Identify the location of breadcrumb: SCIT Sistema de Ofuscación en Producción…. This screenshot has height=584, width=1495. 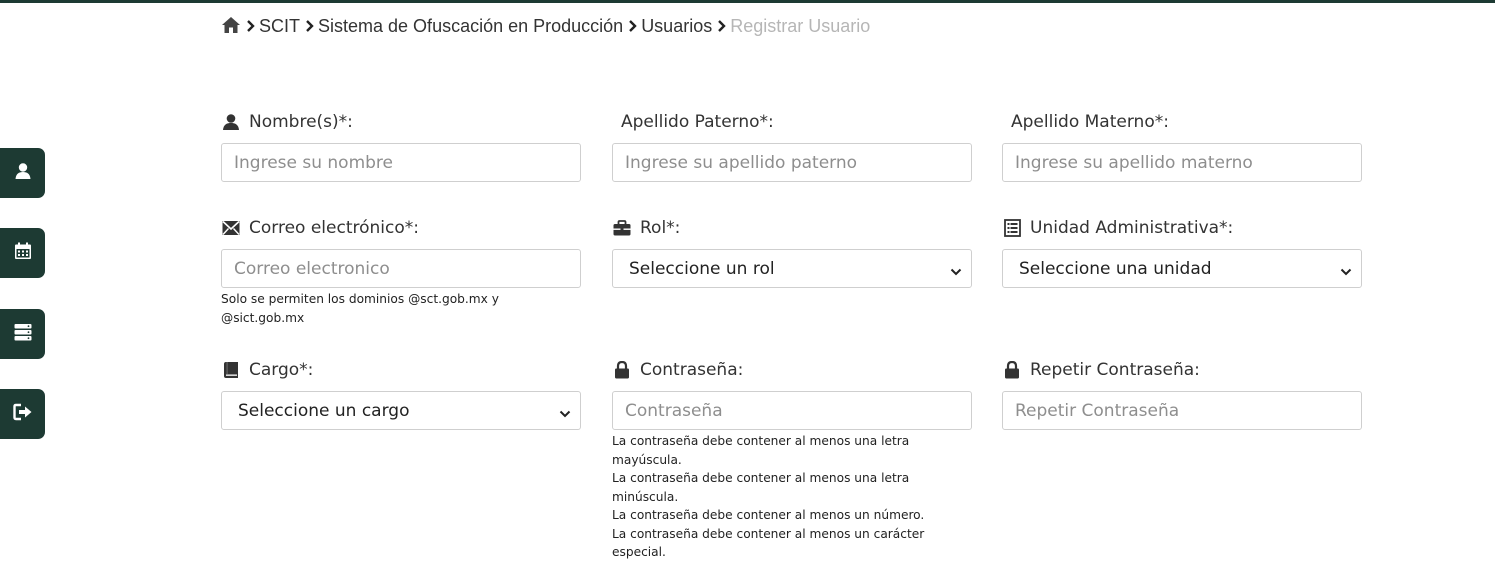
(545, 26).